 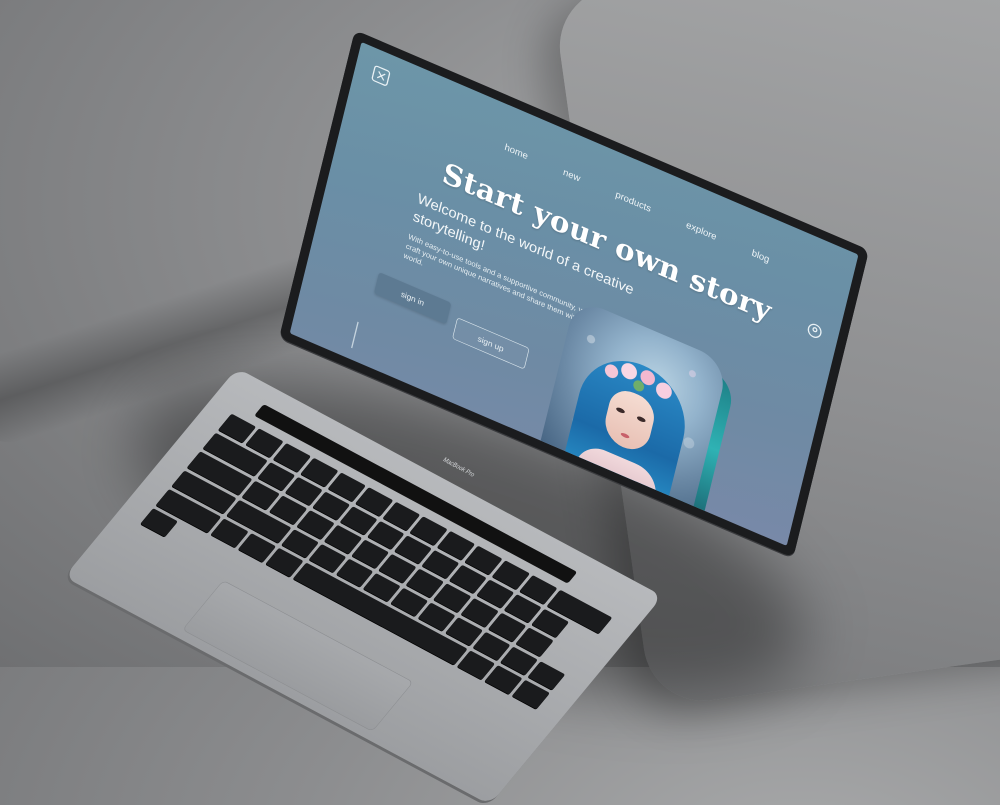 What do you see at coordinates (516, 152) in the screenshot?
I see `nav-home: home` at bounding box center [516, 152].